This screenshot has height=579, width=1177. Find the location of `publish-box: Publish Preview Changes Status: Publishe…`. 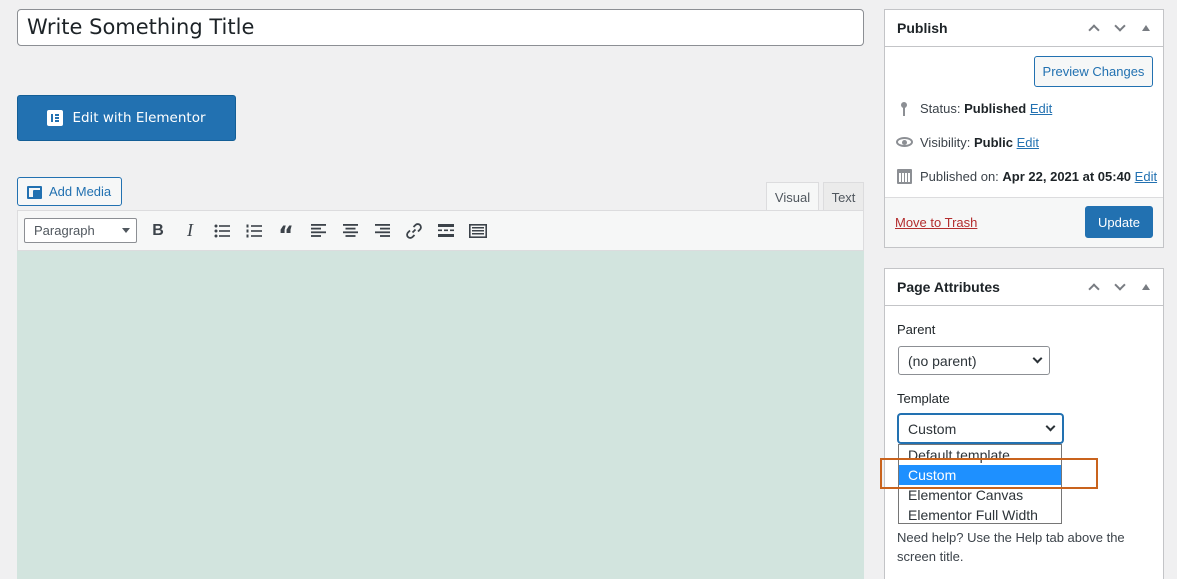

publish-box: Publish Preview Changes Status: Publishe… is located at coordinates (1024, 128).